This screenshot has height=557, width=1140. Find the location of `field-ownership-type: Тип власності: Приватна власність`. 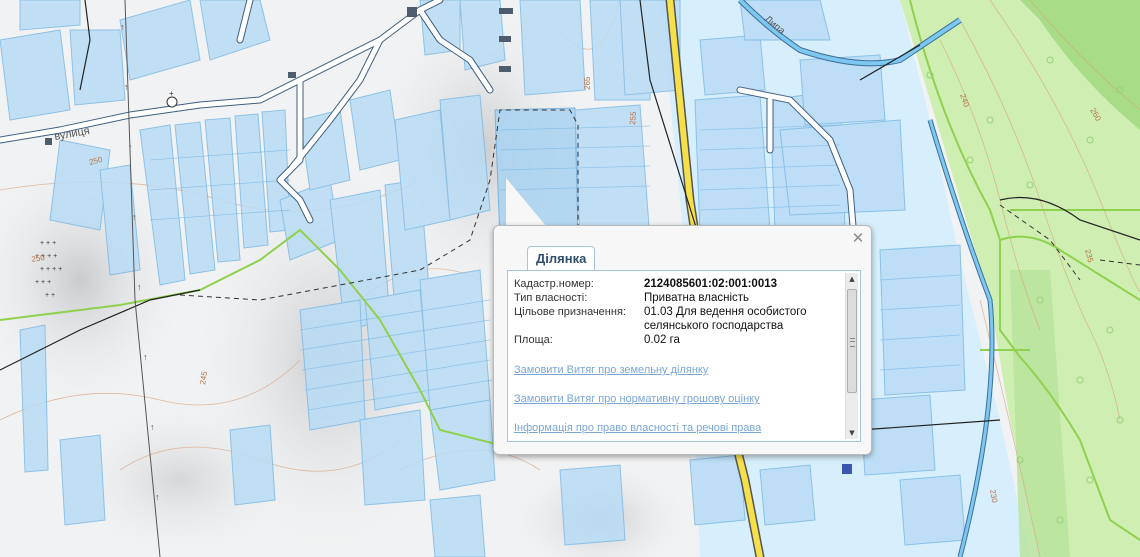

field-ownership-type: Тип власності: Приватна власність is located at coordinates (679, 298).